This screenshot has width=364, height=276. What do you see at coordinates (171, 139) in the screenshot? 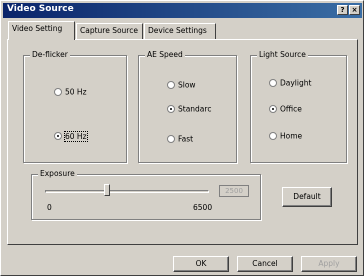
I see `radio-fast` at bounding box center [171, 139].